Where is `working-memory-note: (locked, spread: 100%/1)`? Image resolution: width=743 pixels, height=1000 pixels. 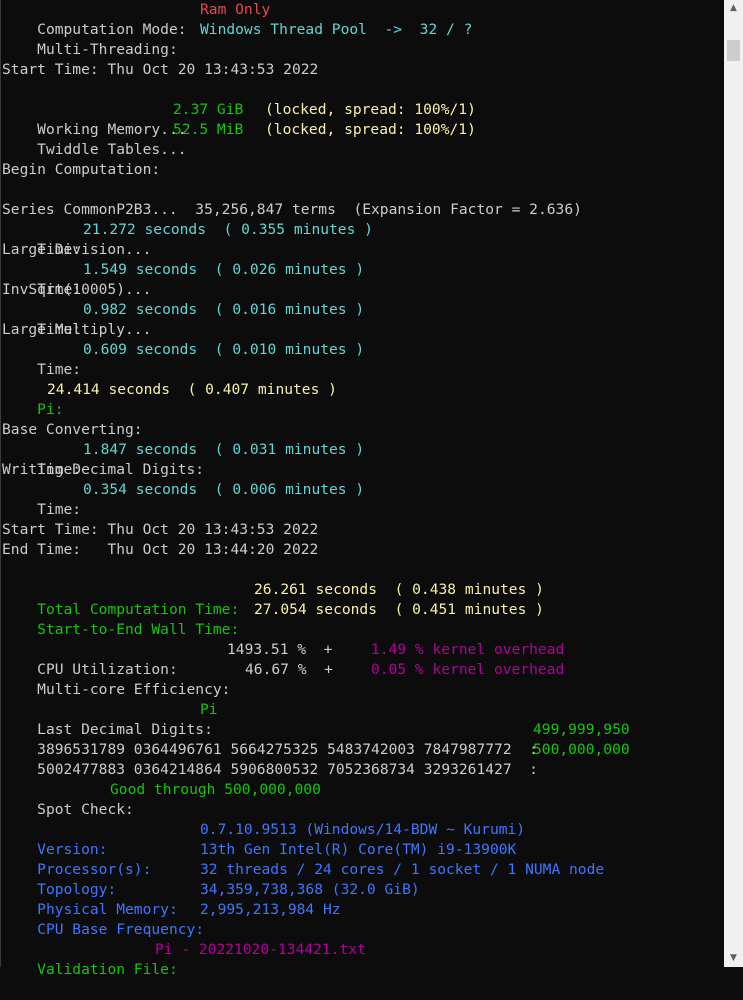
working-memory-note: (locked, spread: 100%/1) is located at coordinates (370, 109).